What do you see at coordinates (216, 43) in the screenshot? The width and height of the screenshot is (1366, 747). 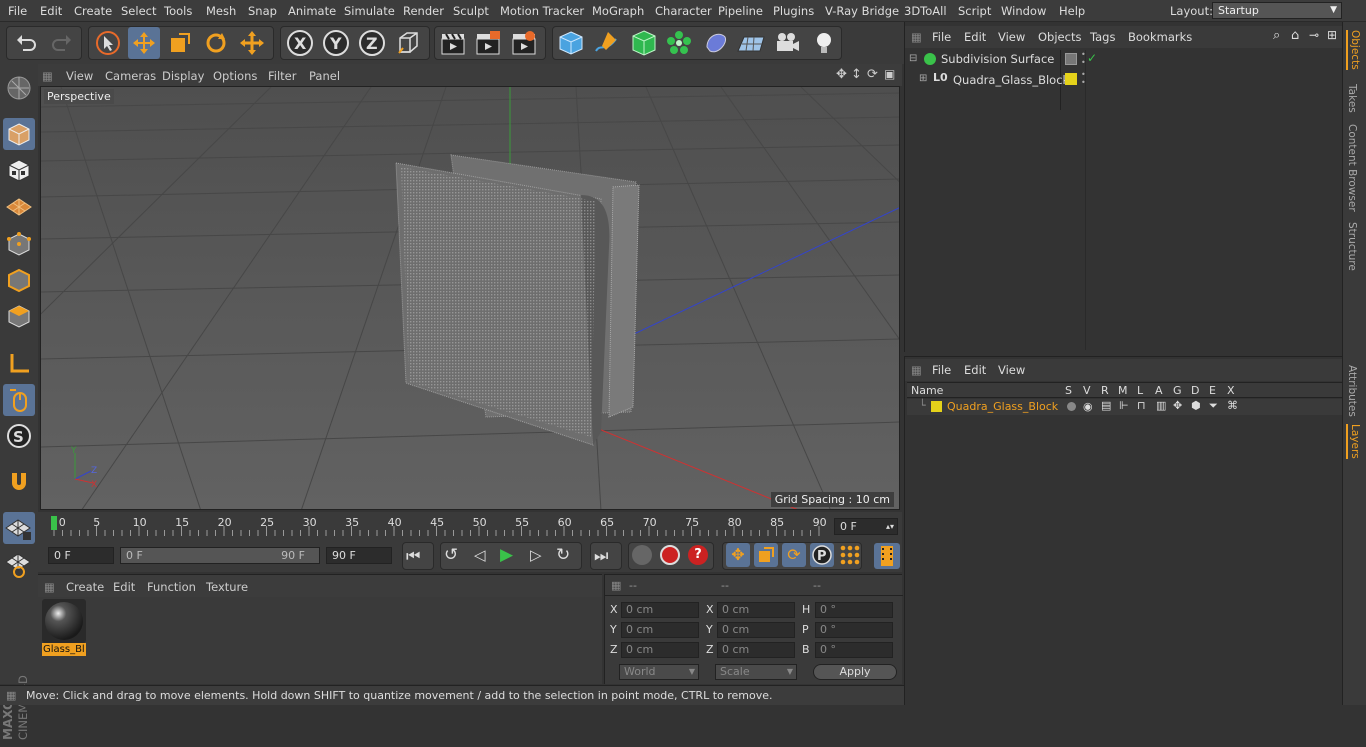 I see `rotate-tool-button` at bounding box center [216, 43].